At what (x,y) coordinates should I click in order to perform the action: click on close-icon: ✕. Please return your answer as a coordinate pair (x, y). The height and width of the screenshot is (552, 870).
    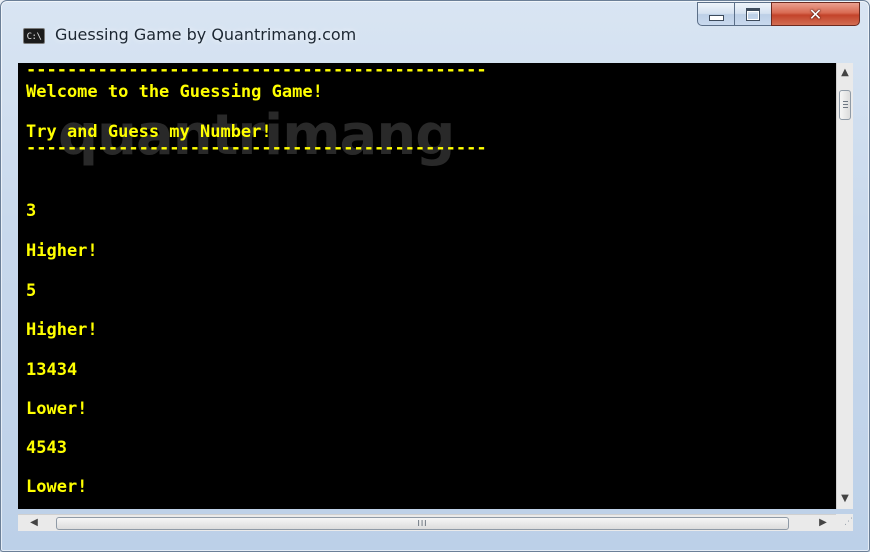
    Looking at the image, I should click on (815, 14).